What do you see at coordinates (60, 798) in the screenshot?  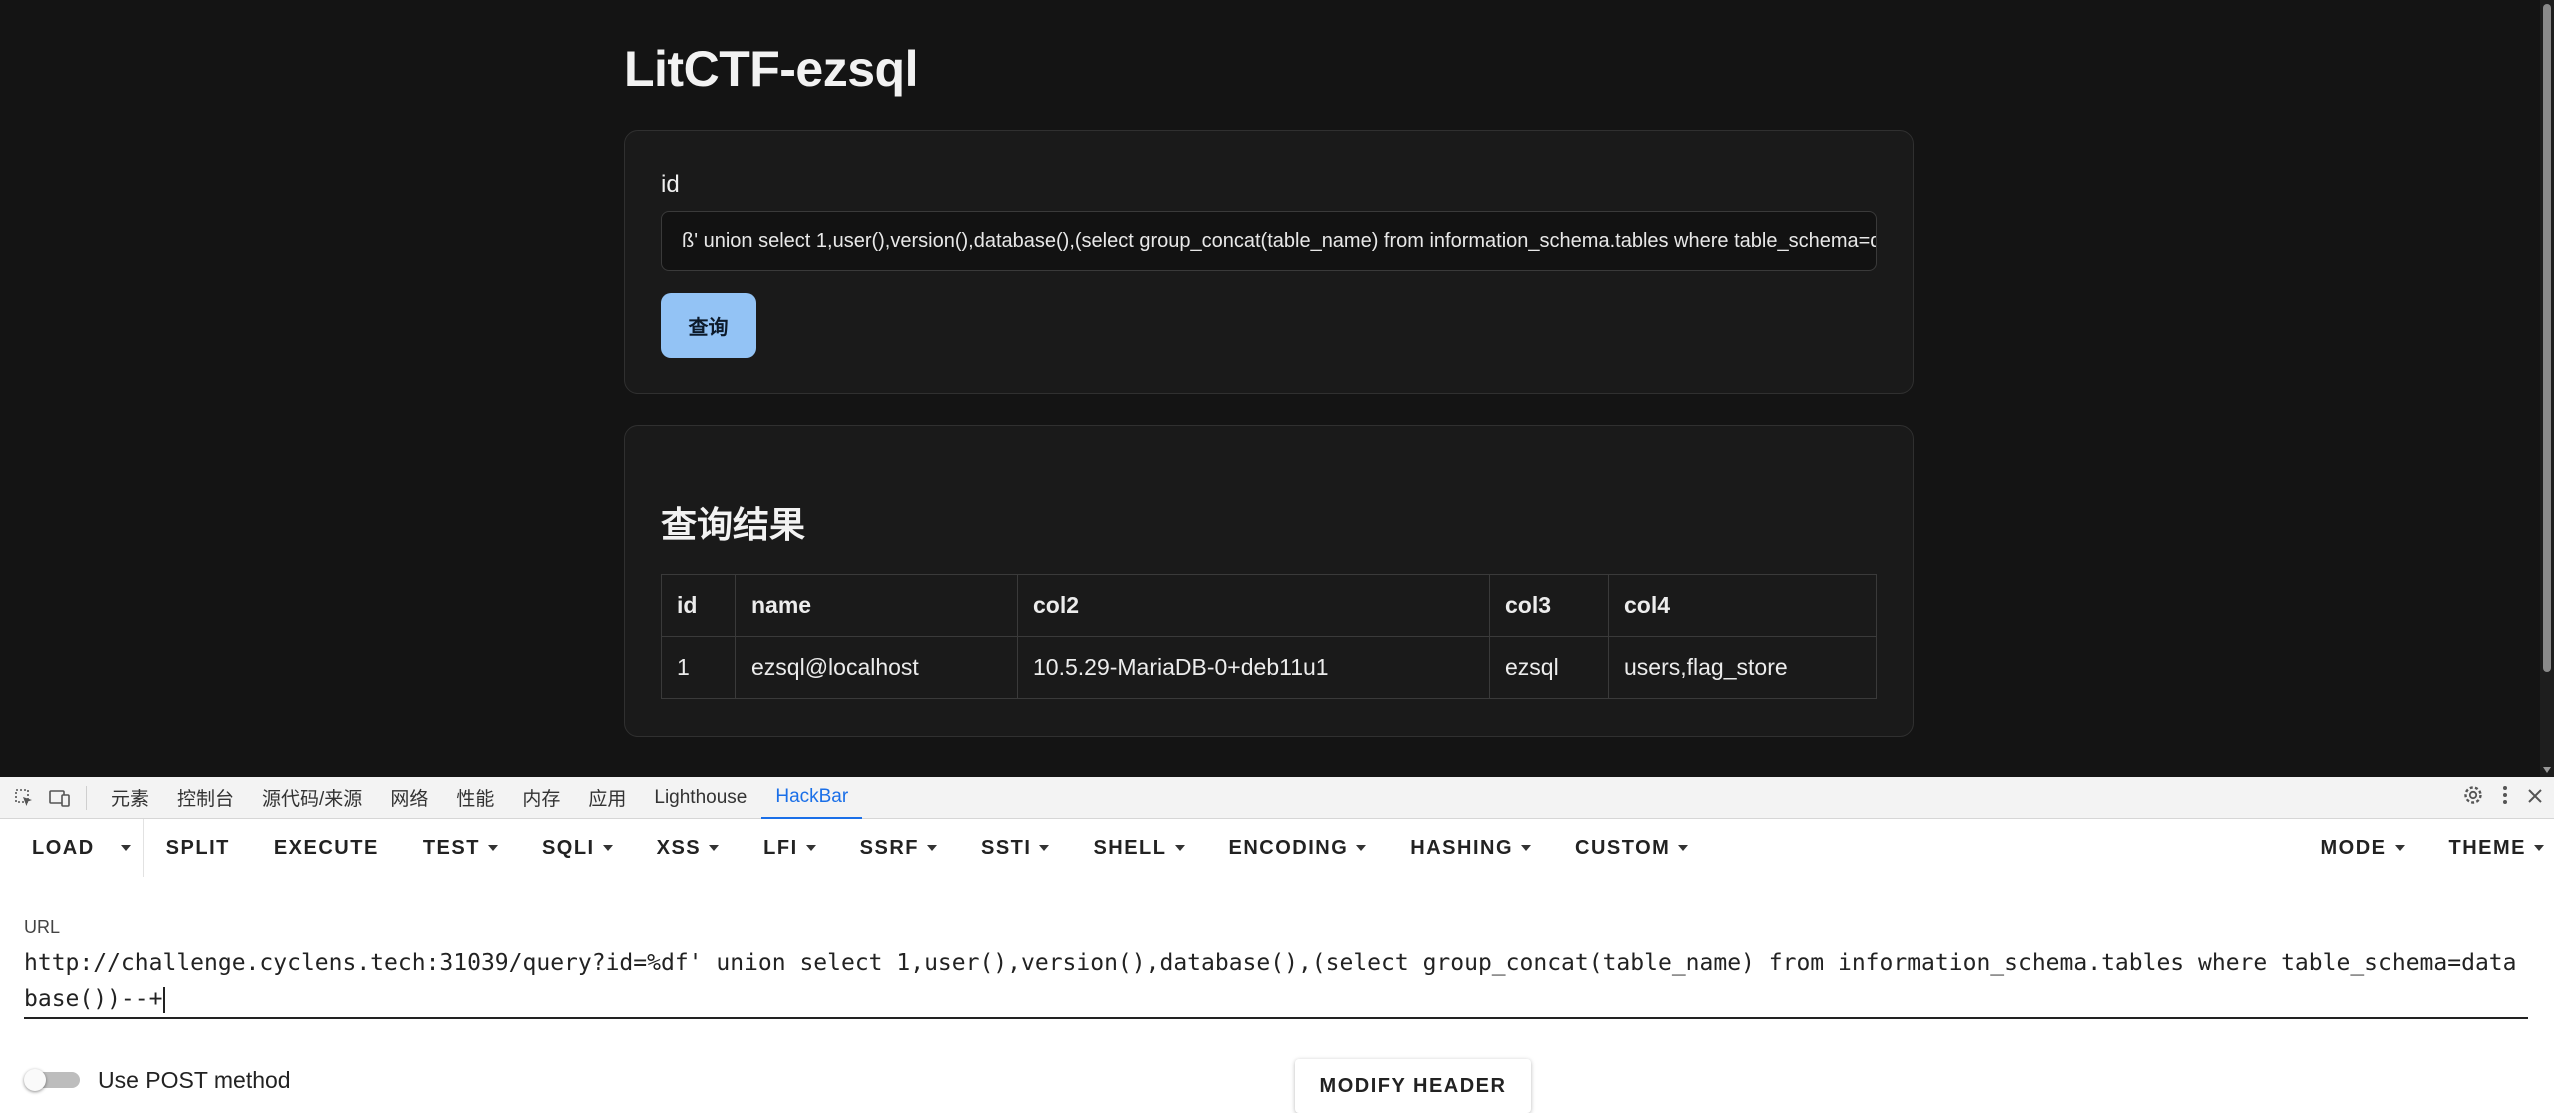 I see `device-toolbar-icon` at bounding box center [60, 798].